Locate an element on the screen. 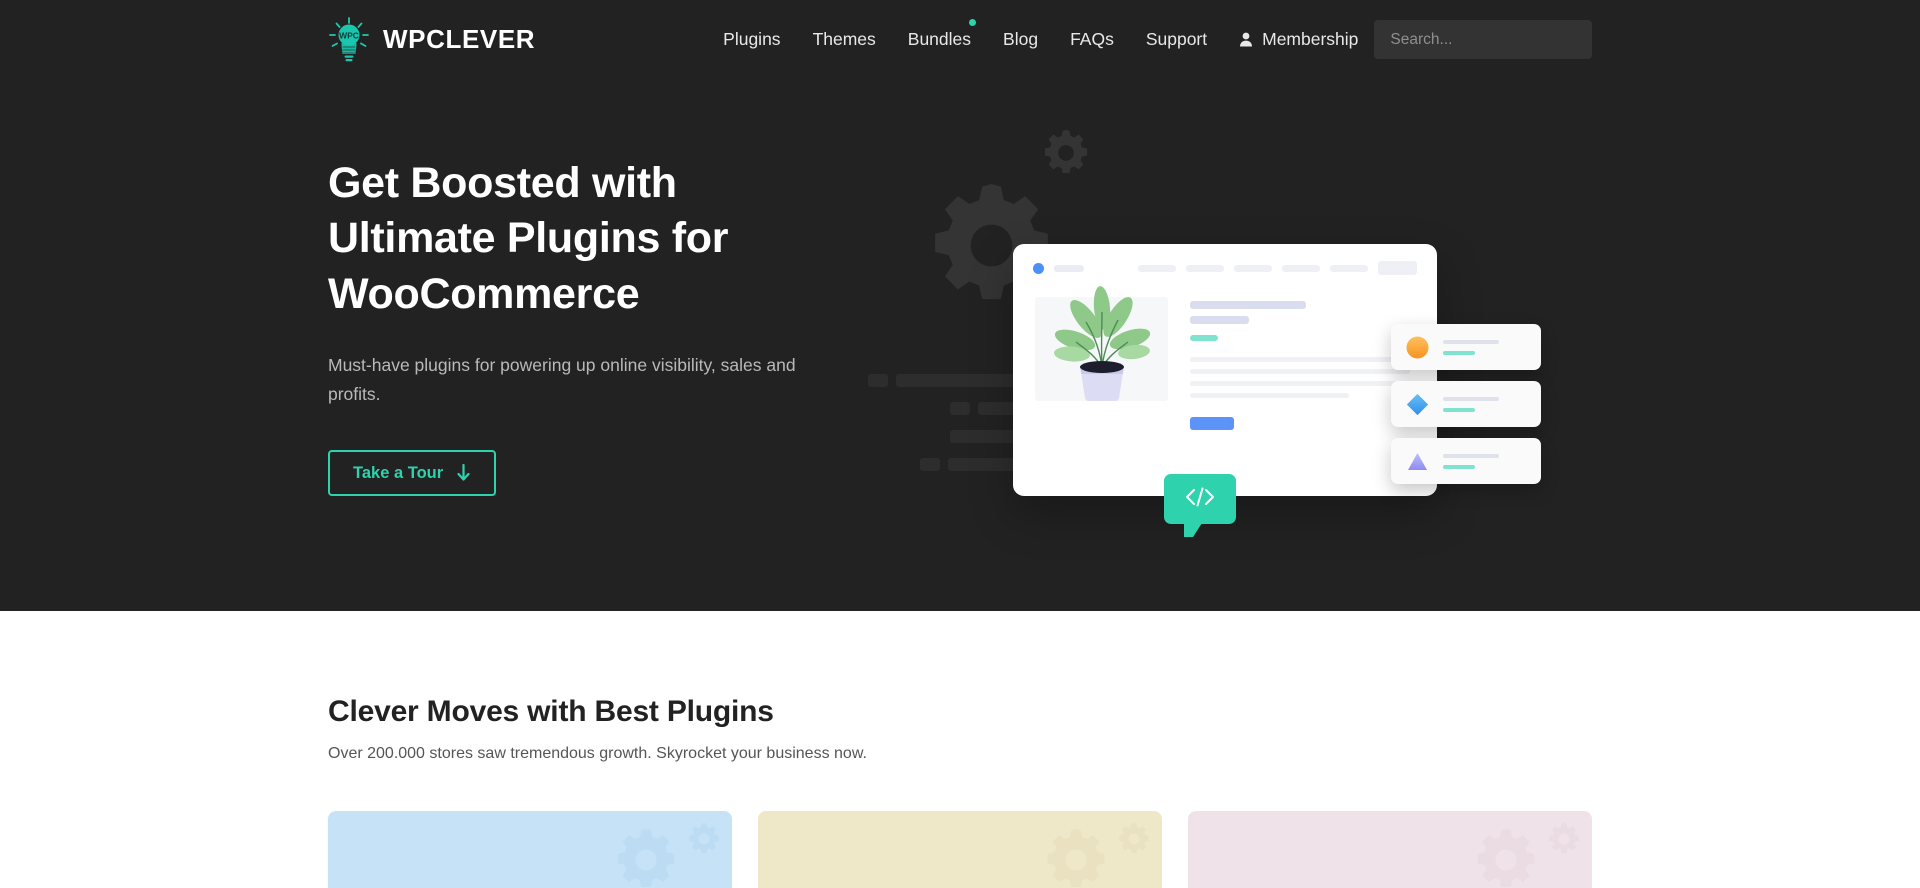 The height and width of the screenshot is (888, 1920). nav-item-bundles: Bundles is located at coordinates (939, 37).